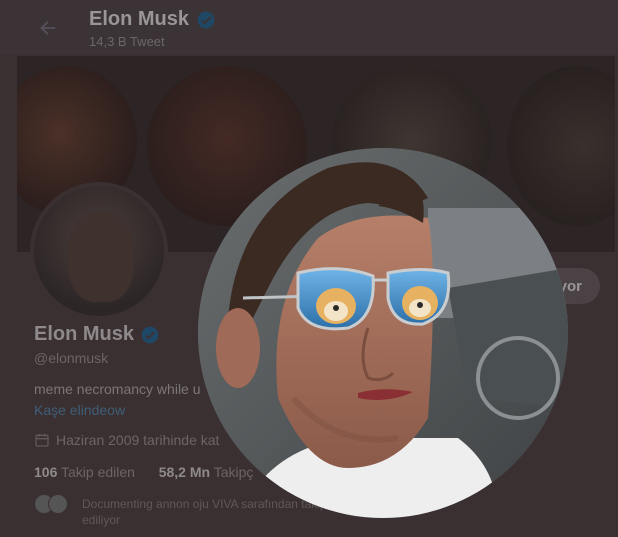 The width and height of the screenshot is (618, 537). Describe the element at coordinates (117, 389) in the screenshot. I see `profile-bio: meme necromancy while u` at that location.